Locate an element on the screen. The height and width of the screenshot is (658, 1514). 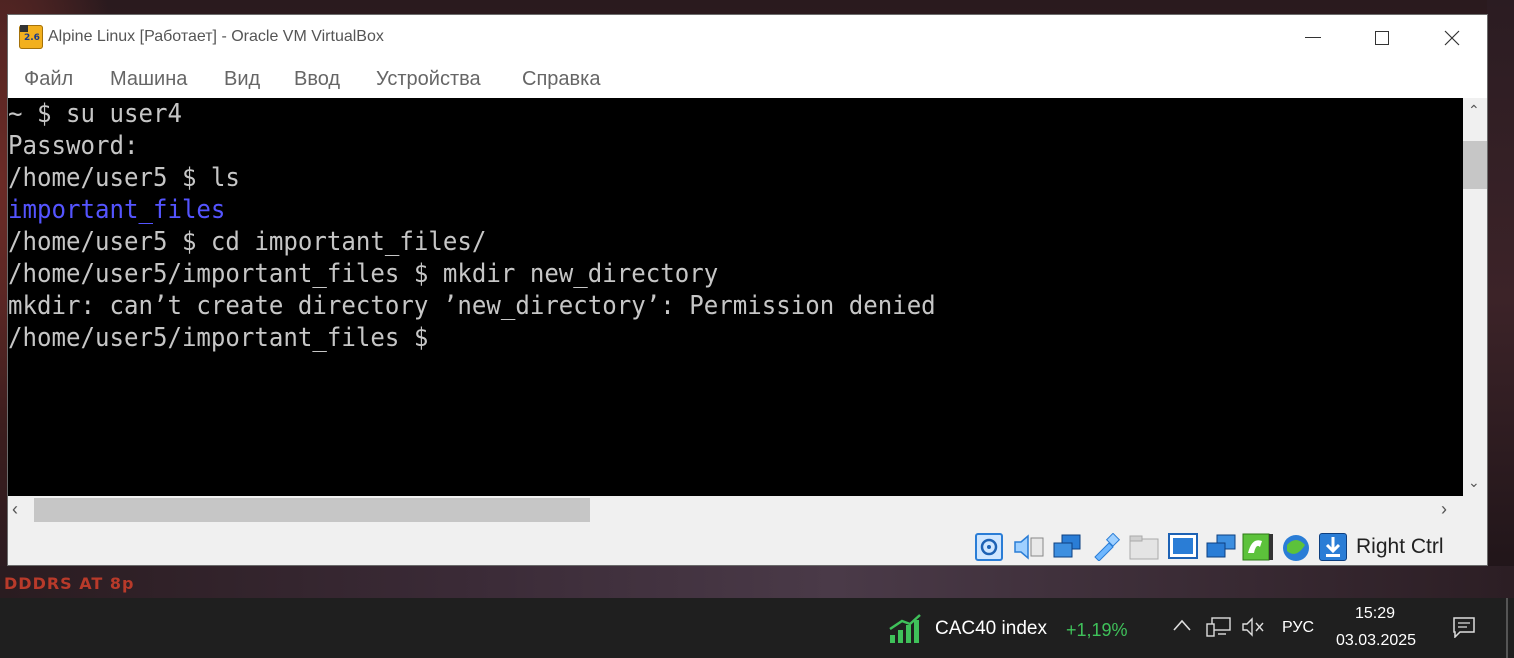
recording-icon is located at coordinates (1257, 547).